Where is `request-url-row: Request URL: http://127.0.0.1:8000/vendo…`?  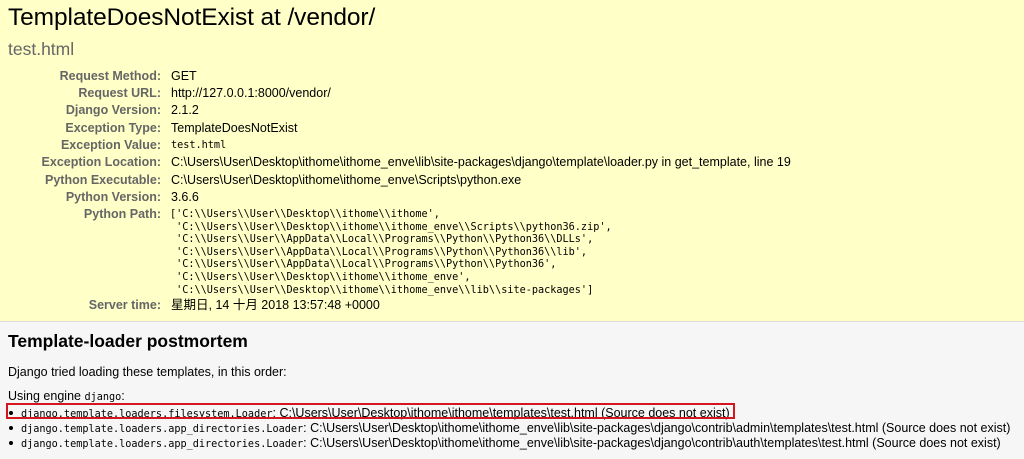 request-url-row: Request URL: http://127.0.0.1:8000/vendo… is located at coordinates (512, 93).